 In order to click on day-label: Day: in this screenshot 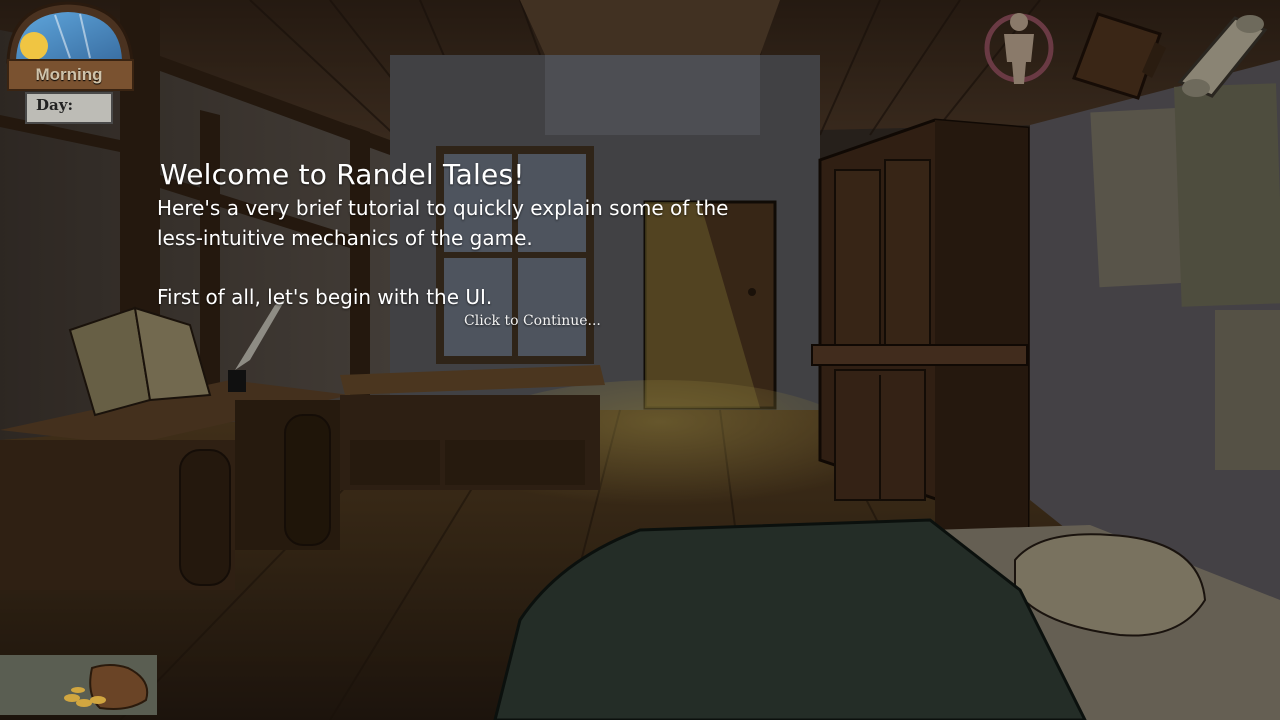, I will do `click(54, 105)`.